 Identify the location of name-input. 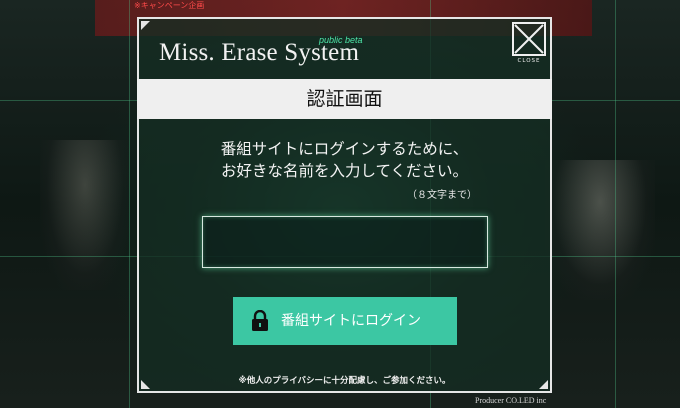
(345, 242).